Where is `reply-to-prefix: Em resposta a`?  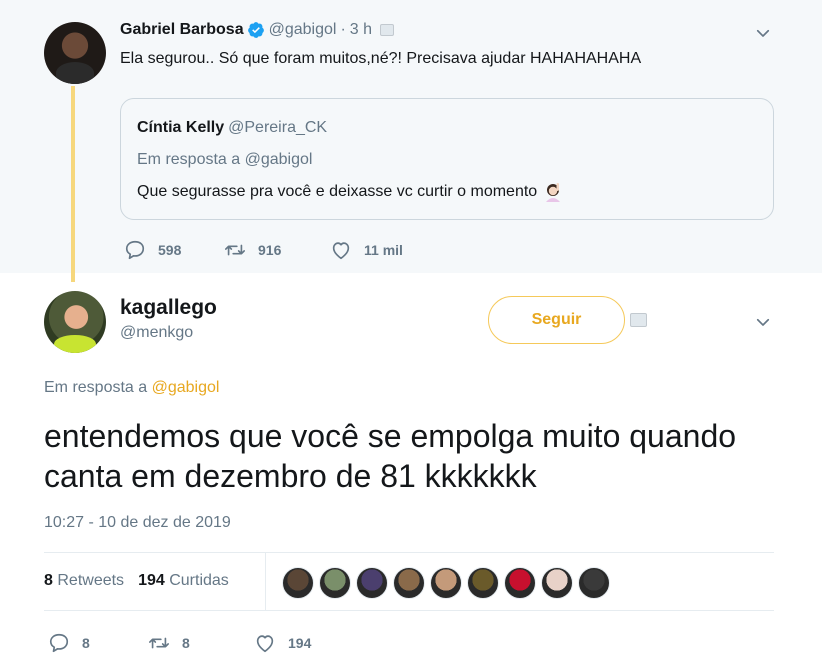
reply-to-prefix: Em resposta a is located at coordinates (96, 387).